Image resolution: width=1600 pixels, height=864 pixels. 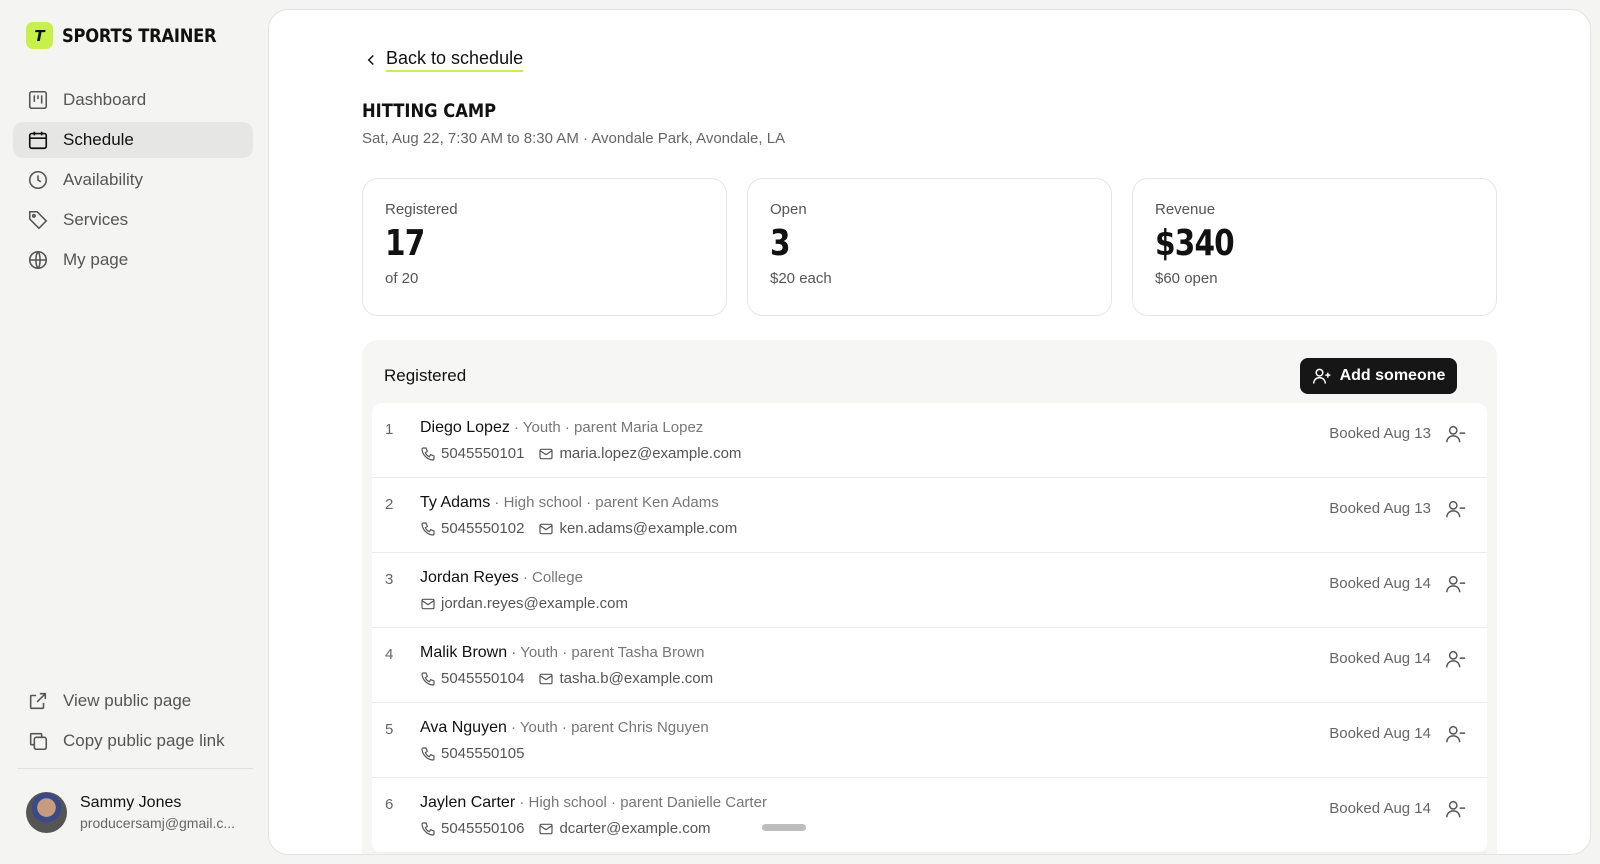 What do you see at coordinates (105, 99) in the screenshot?
I see `sidebar-item-label: Dashboard` at bounding box center [105, 99].